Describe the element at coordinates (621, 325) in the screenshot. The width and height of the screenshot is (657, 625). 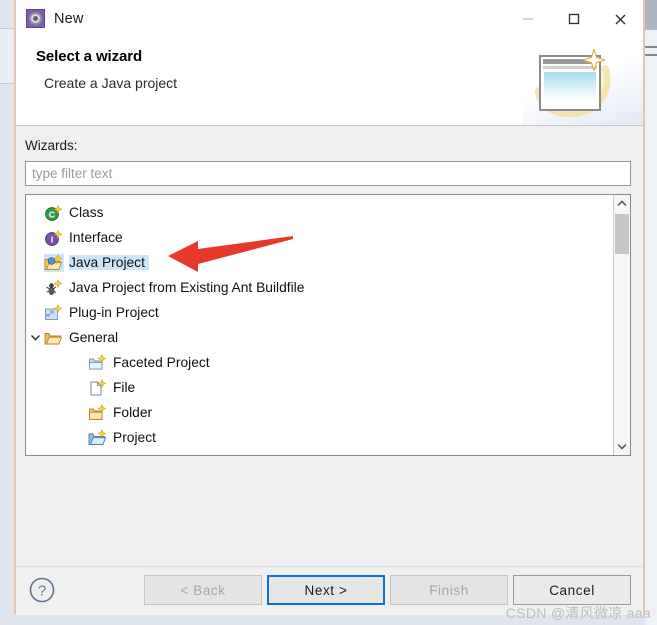
I see `tree-scrollbar` at that location.